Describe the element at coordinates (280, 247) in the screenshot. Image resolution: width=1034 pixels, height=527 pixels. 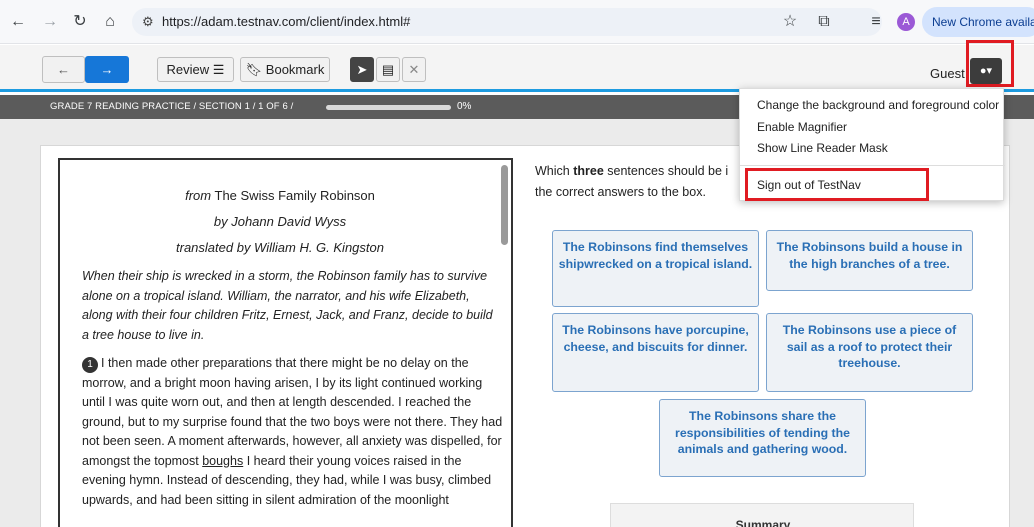
I see `passage-translator: translated by William H. G. Kingston` at that location.